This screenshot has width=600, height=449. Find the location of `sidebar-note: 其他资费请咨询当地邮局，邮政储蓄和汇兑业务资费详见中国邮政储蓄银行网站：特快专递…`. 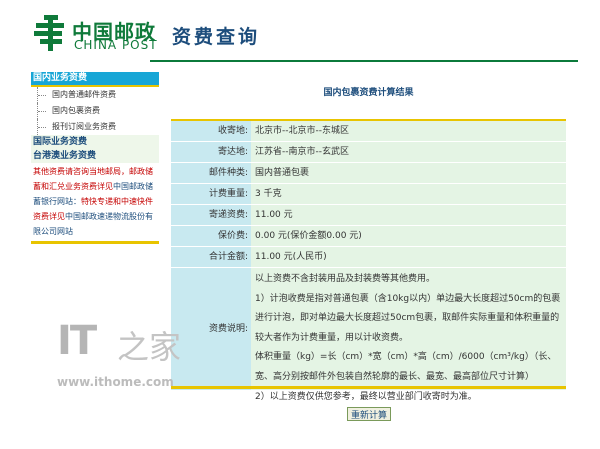

sidebar-note: 其他资费请咨询当地邮局，邮政储蓄和汇兑业务资费详见中国邮政储蓄银行网站：特快专递… is located at coordinates (95, 201).